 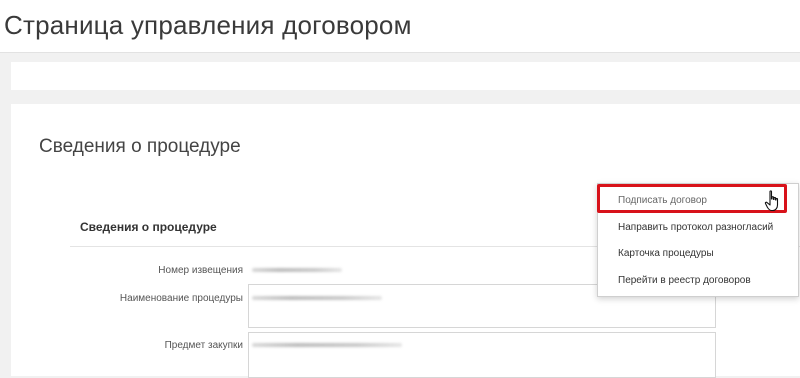 What do you see at coordinates (317, 298) in the screenshot?
I see `procedure-name-value` at bounding box center [317, 298].